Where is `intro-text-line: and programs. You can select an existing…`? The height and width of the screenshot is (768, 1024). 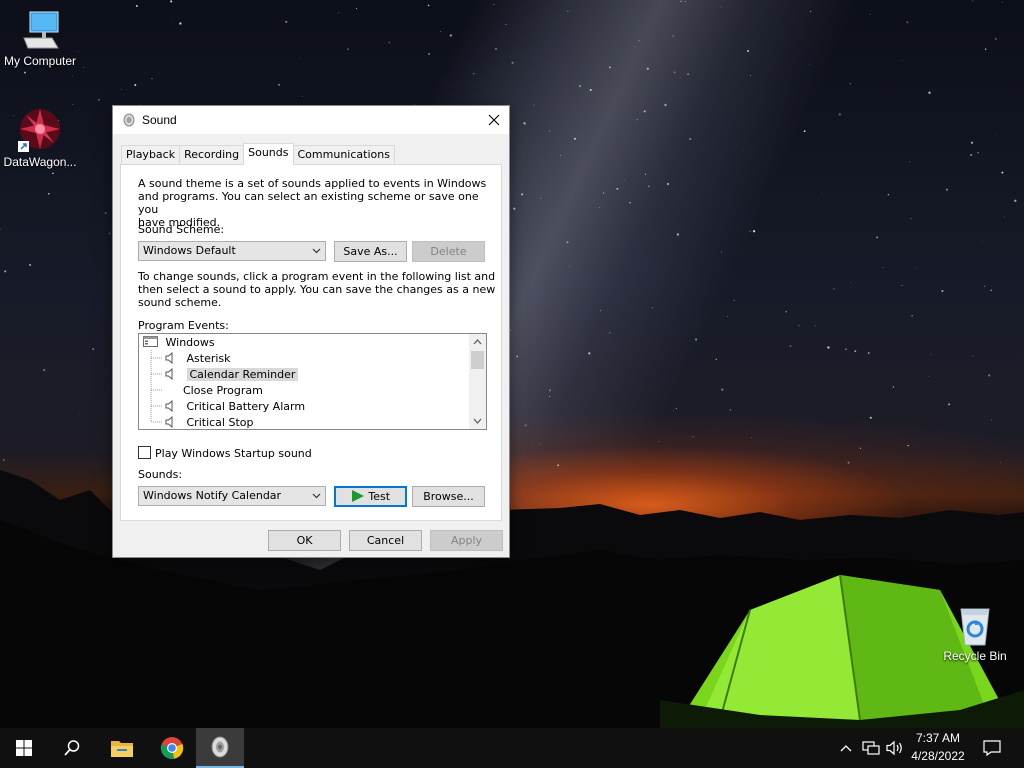
intro-text-line: and programs. You can select an existing… is located at coordinates (308, 203).